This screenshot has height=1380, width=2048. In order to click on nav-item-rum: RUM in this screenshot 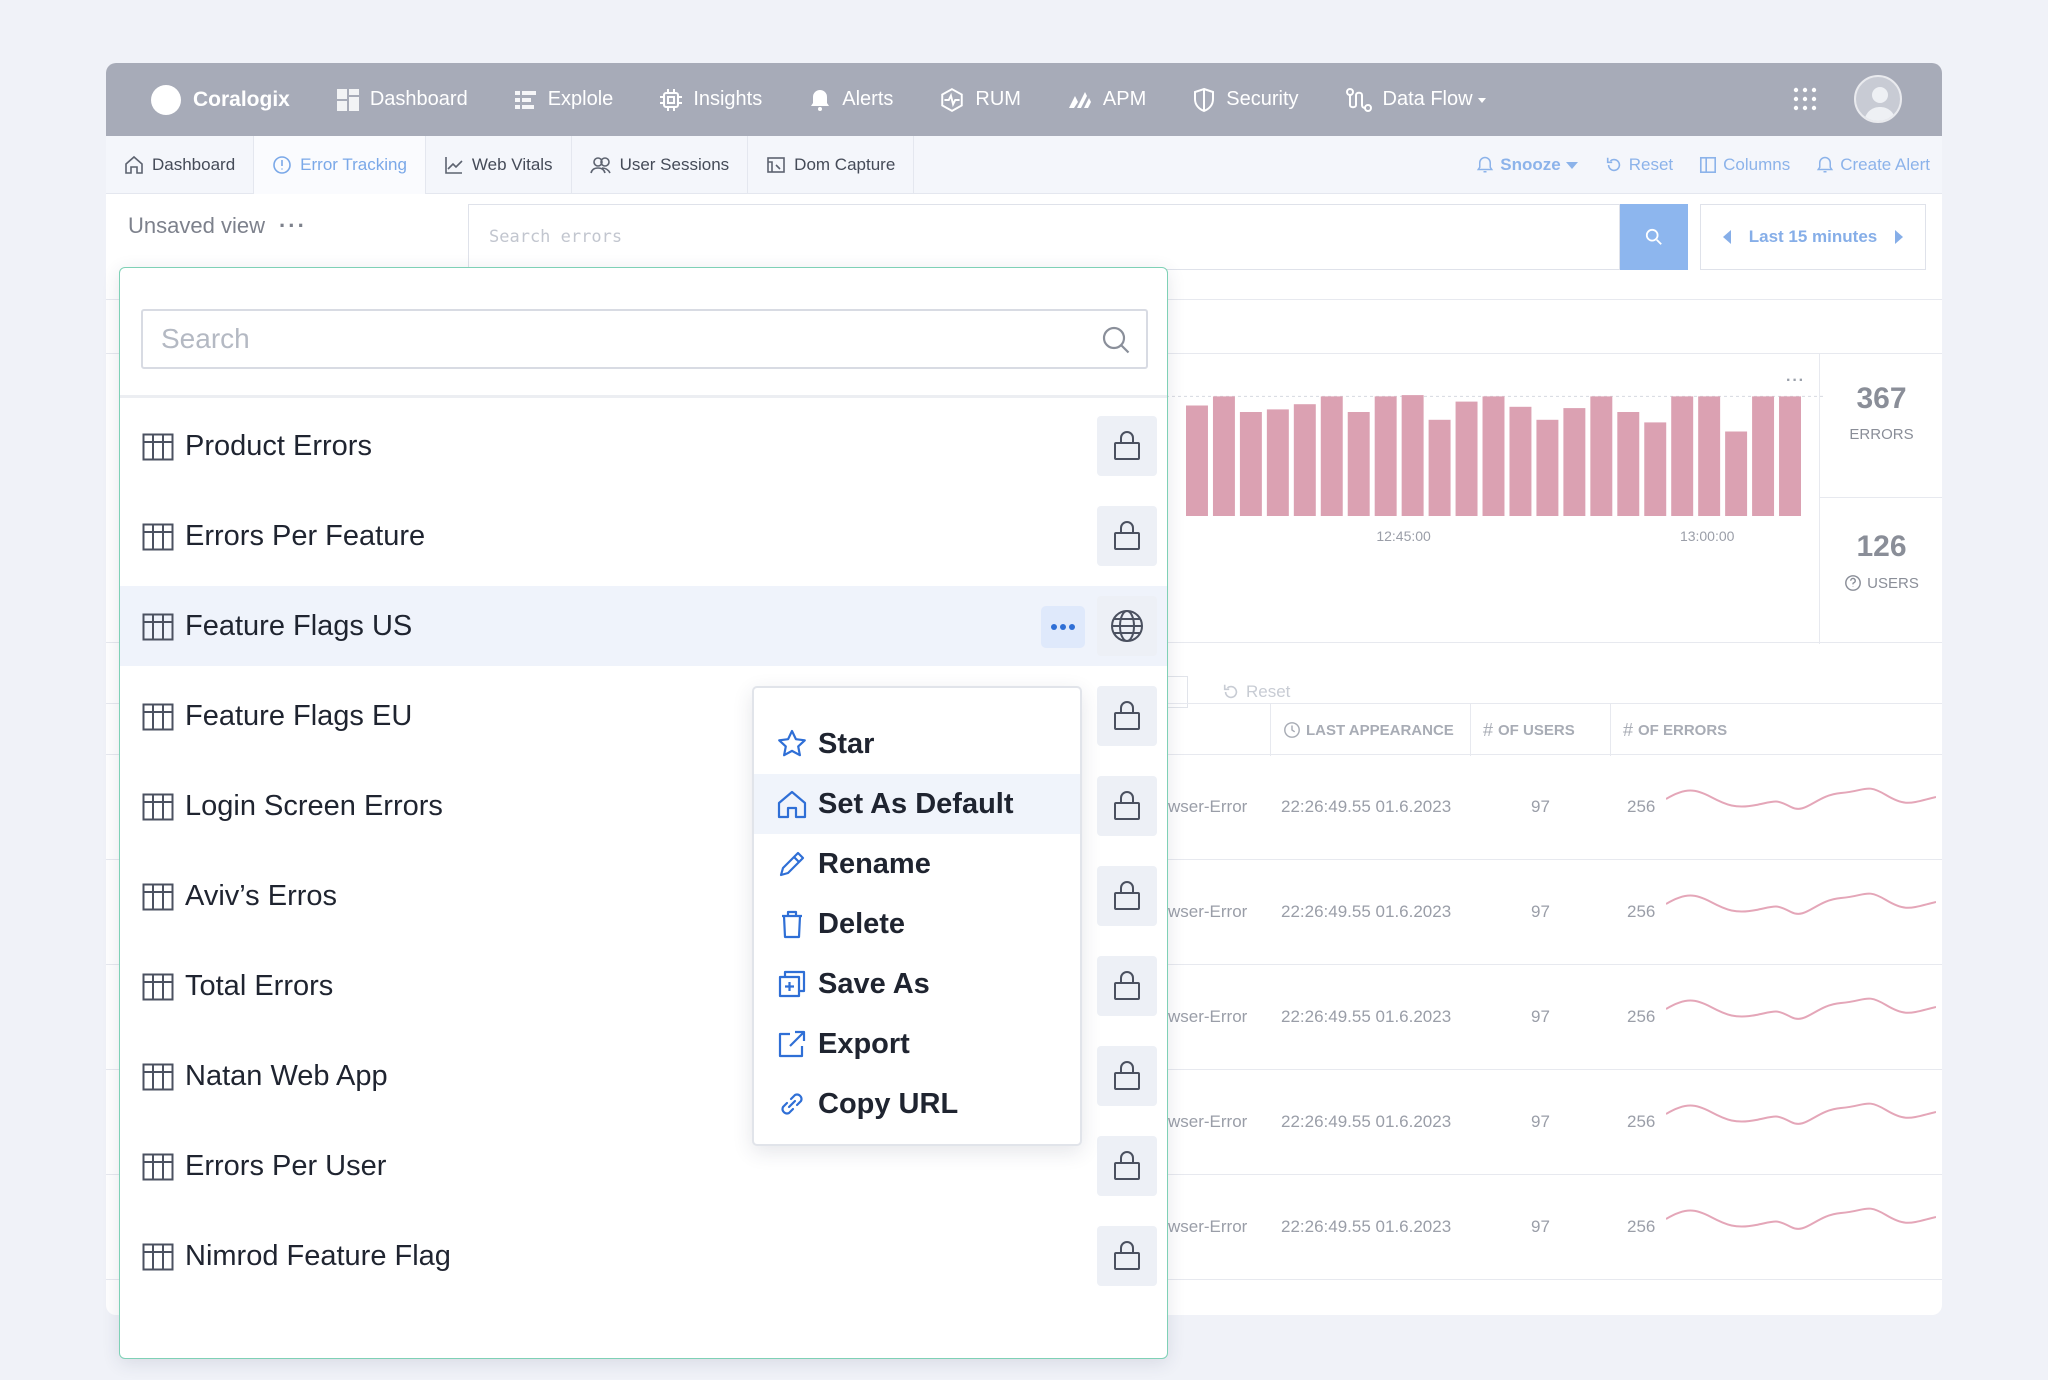, I will do `click(980, 100)`.